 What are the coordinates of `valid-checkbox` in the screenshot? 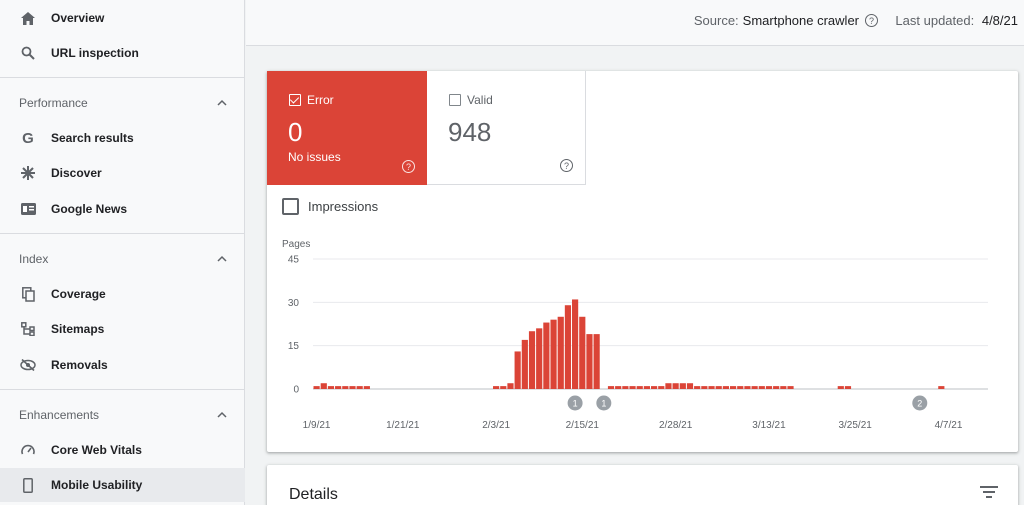 It's located at (455, 100).